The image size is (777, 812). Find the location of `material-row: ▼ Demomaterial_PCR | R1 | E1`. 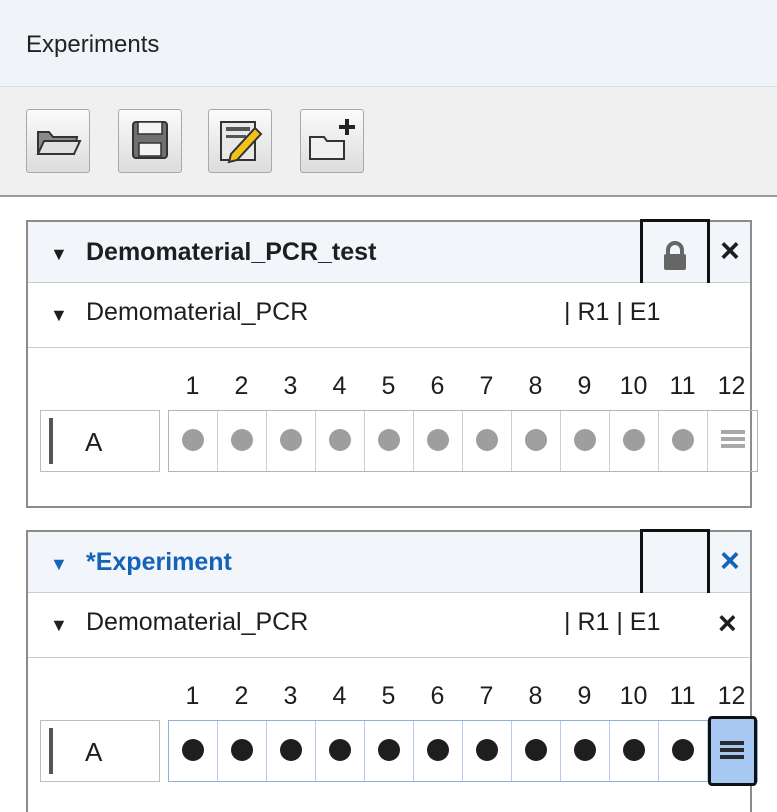

material-row: ▼ Demomaterial_PCR | R1 | E1 is located at coordinates (389, 315).